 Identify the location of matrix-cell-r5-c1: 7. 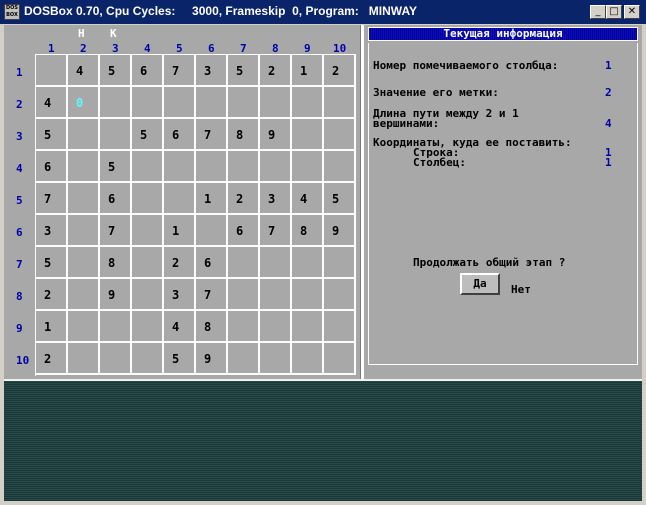
(52, 199).